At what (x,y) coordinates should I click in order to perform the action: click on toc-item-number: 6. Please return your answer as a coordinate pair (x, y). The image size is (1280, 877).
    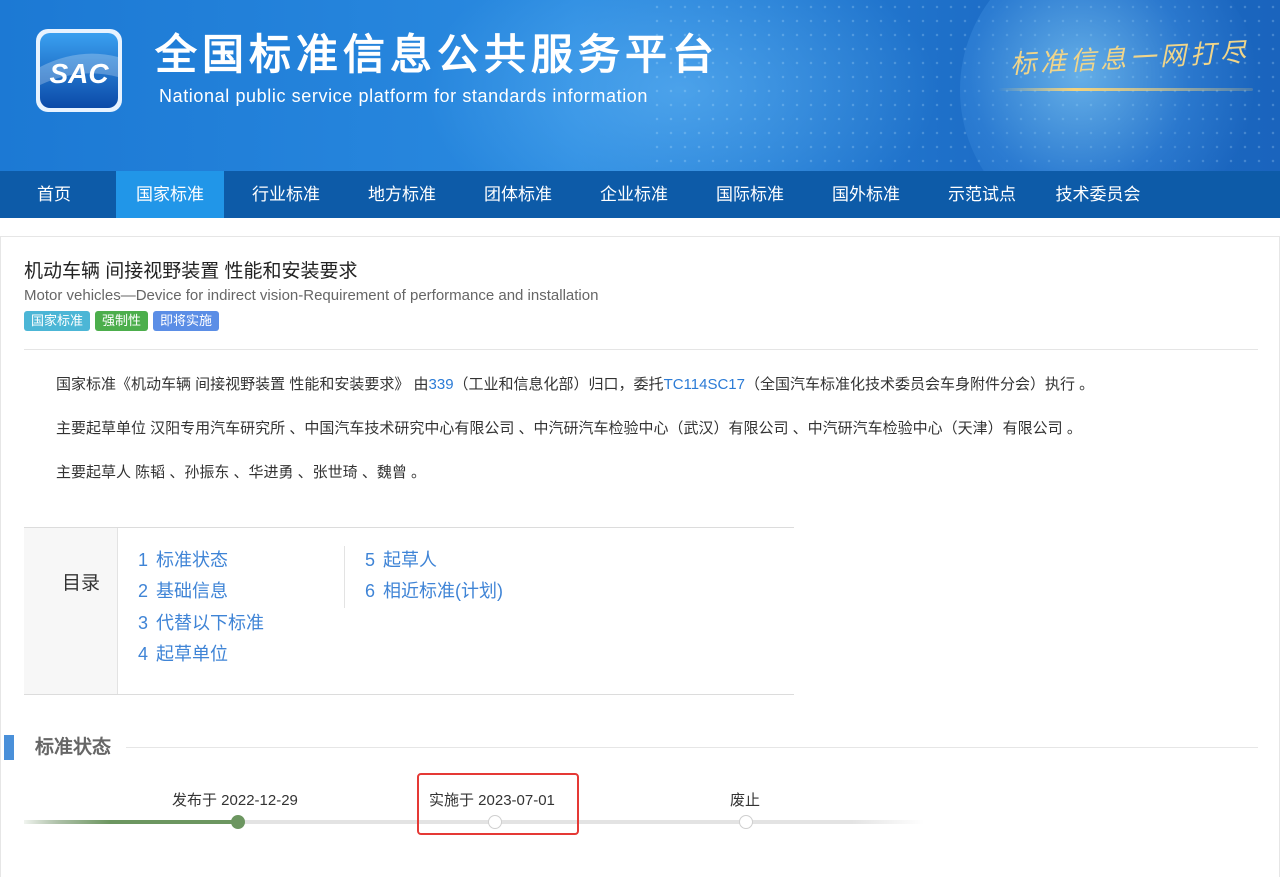
    Looking at the image, I should click on (370, 591).